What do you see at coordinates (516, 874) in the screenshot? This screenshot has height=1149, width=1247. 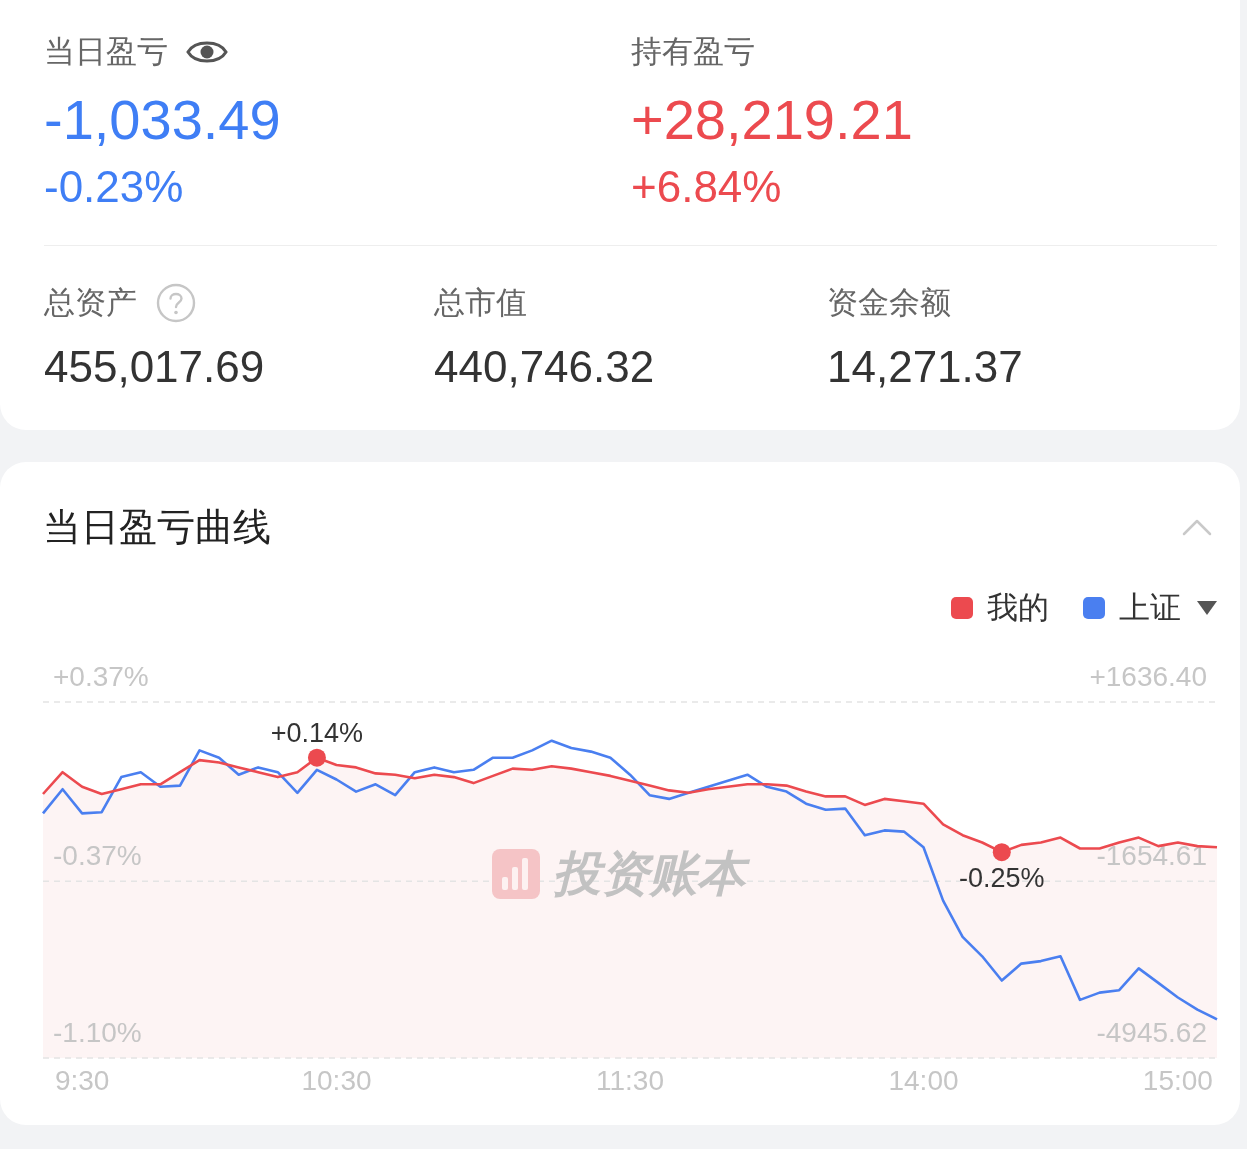 I see `bar-chart-icon` at bounding box center [516, 874].